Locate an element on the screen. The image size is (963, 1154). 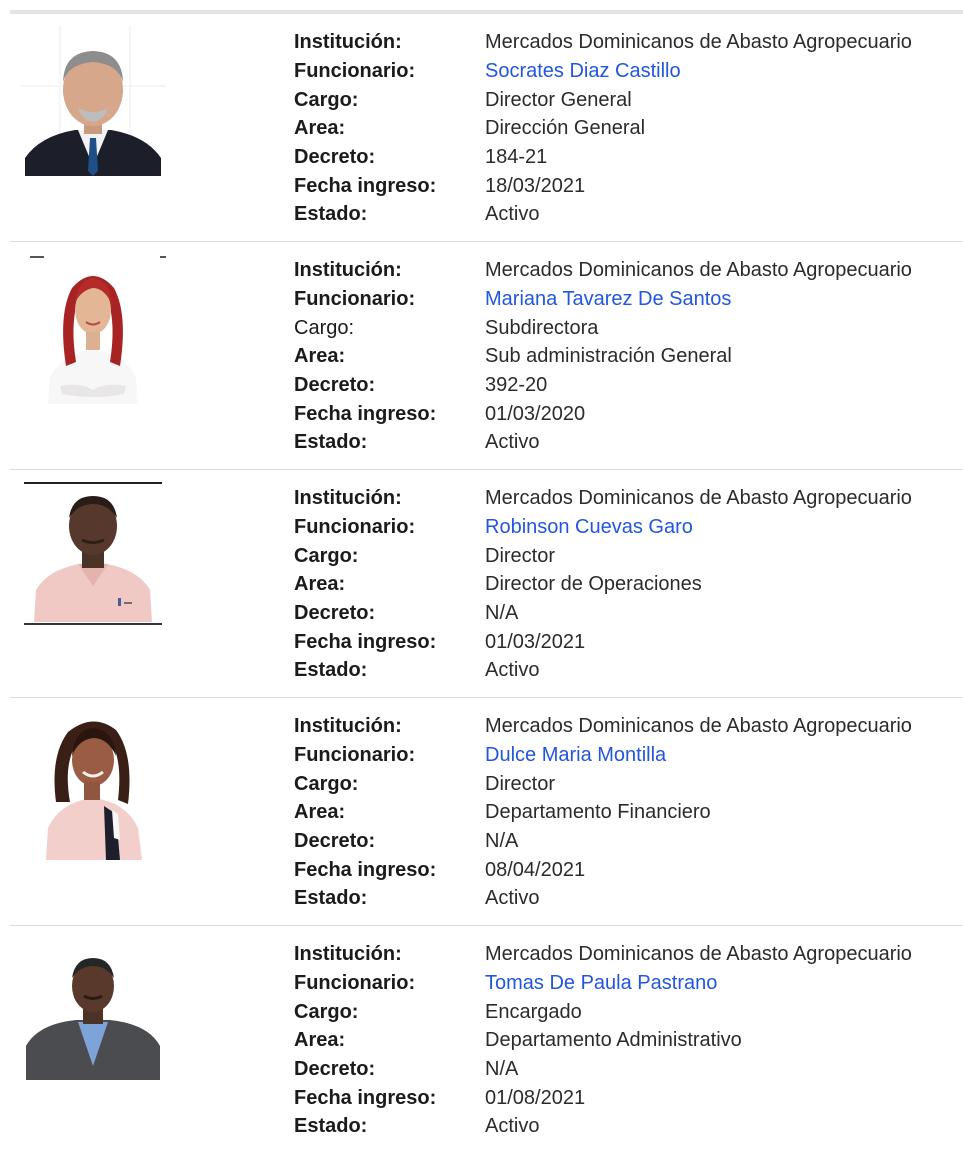
area-value: Dirección General is located at coordinates (565, 128).